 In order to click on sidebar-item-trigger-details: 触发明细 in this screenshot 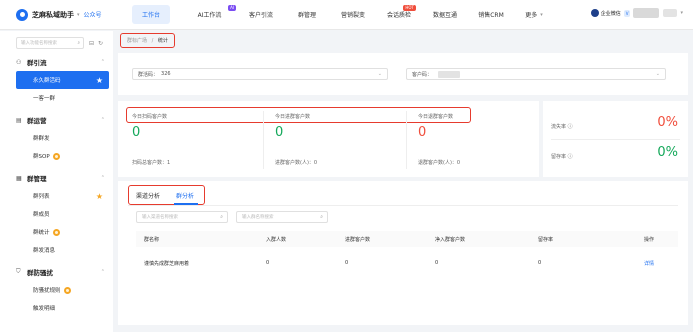, I will do `click(56, 308)`.